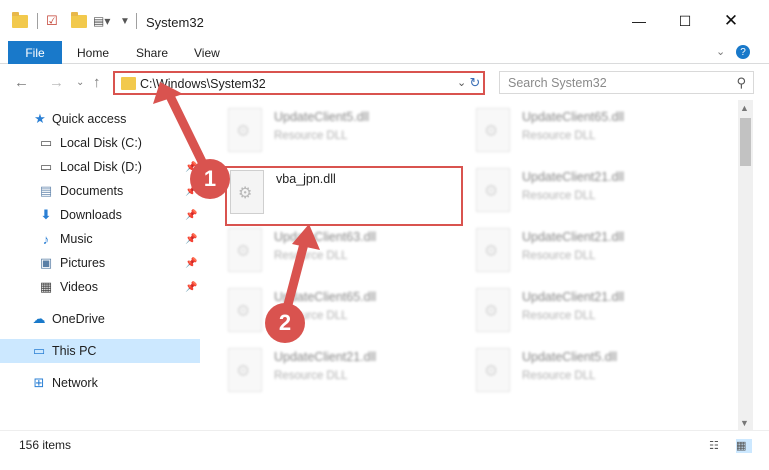  What do you see at coordinates (56, 82) in the screenshot?
I see `forward-arrow-icon: →` at bounding box center [56, 82].